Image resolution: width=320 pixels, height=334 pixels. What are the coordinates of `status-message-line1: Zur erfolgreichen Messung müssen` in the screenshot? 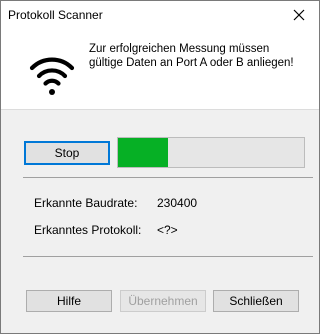 It's located at (179, 49).